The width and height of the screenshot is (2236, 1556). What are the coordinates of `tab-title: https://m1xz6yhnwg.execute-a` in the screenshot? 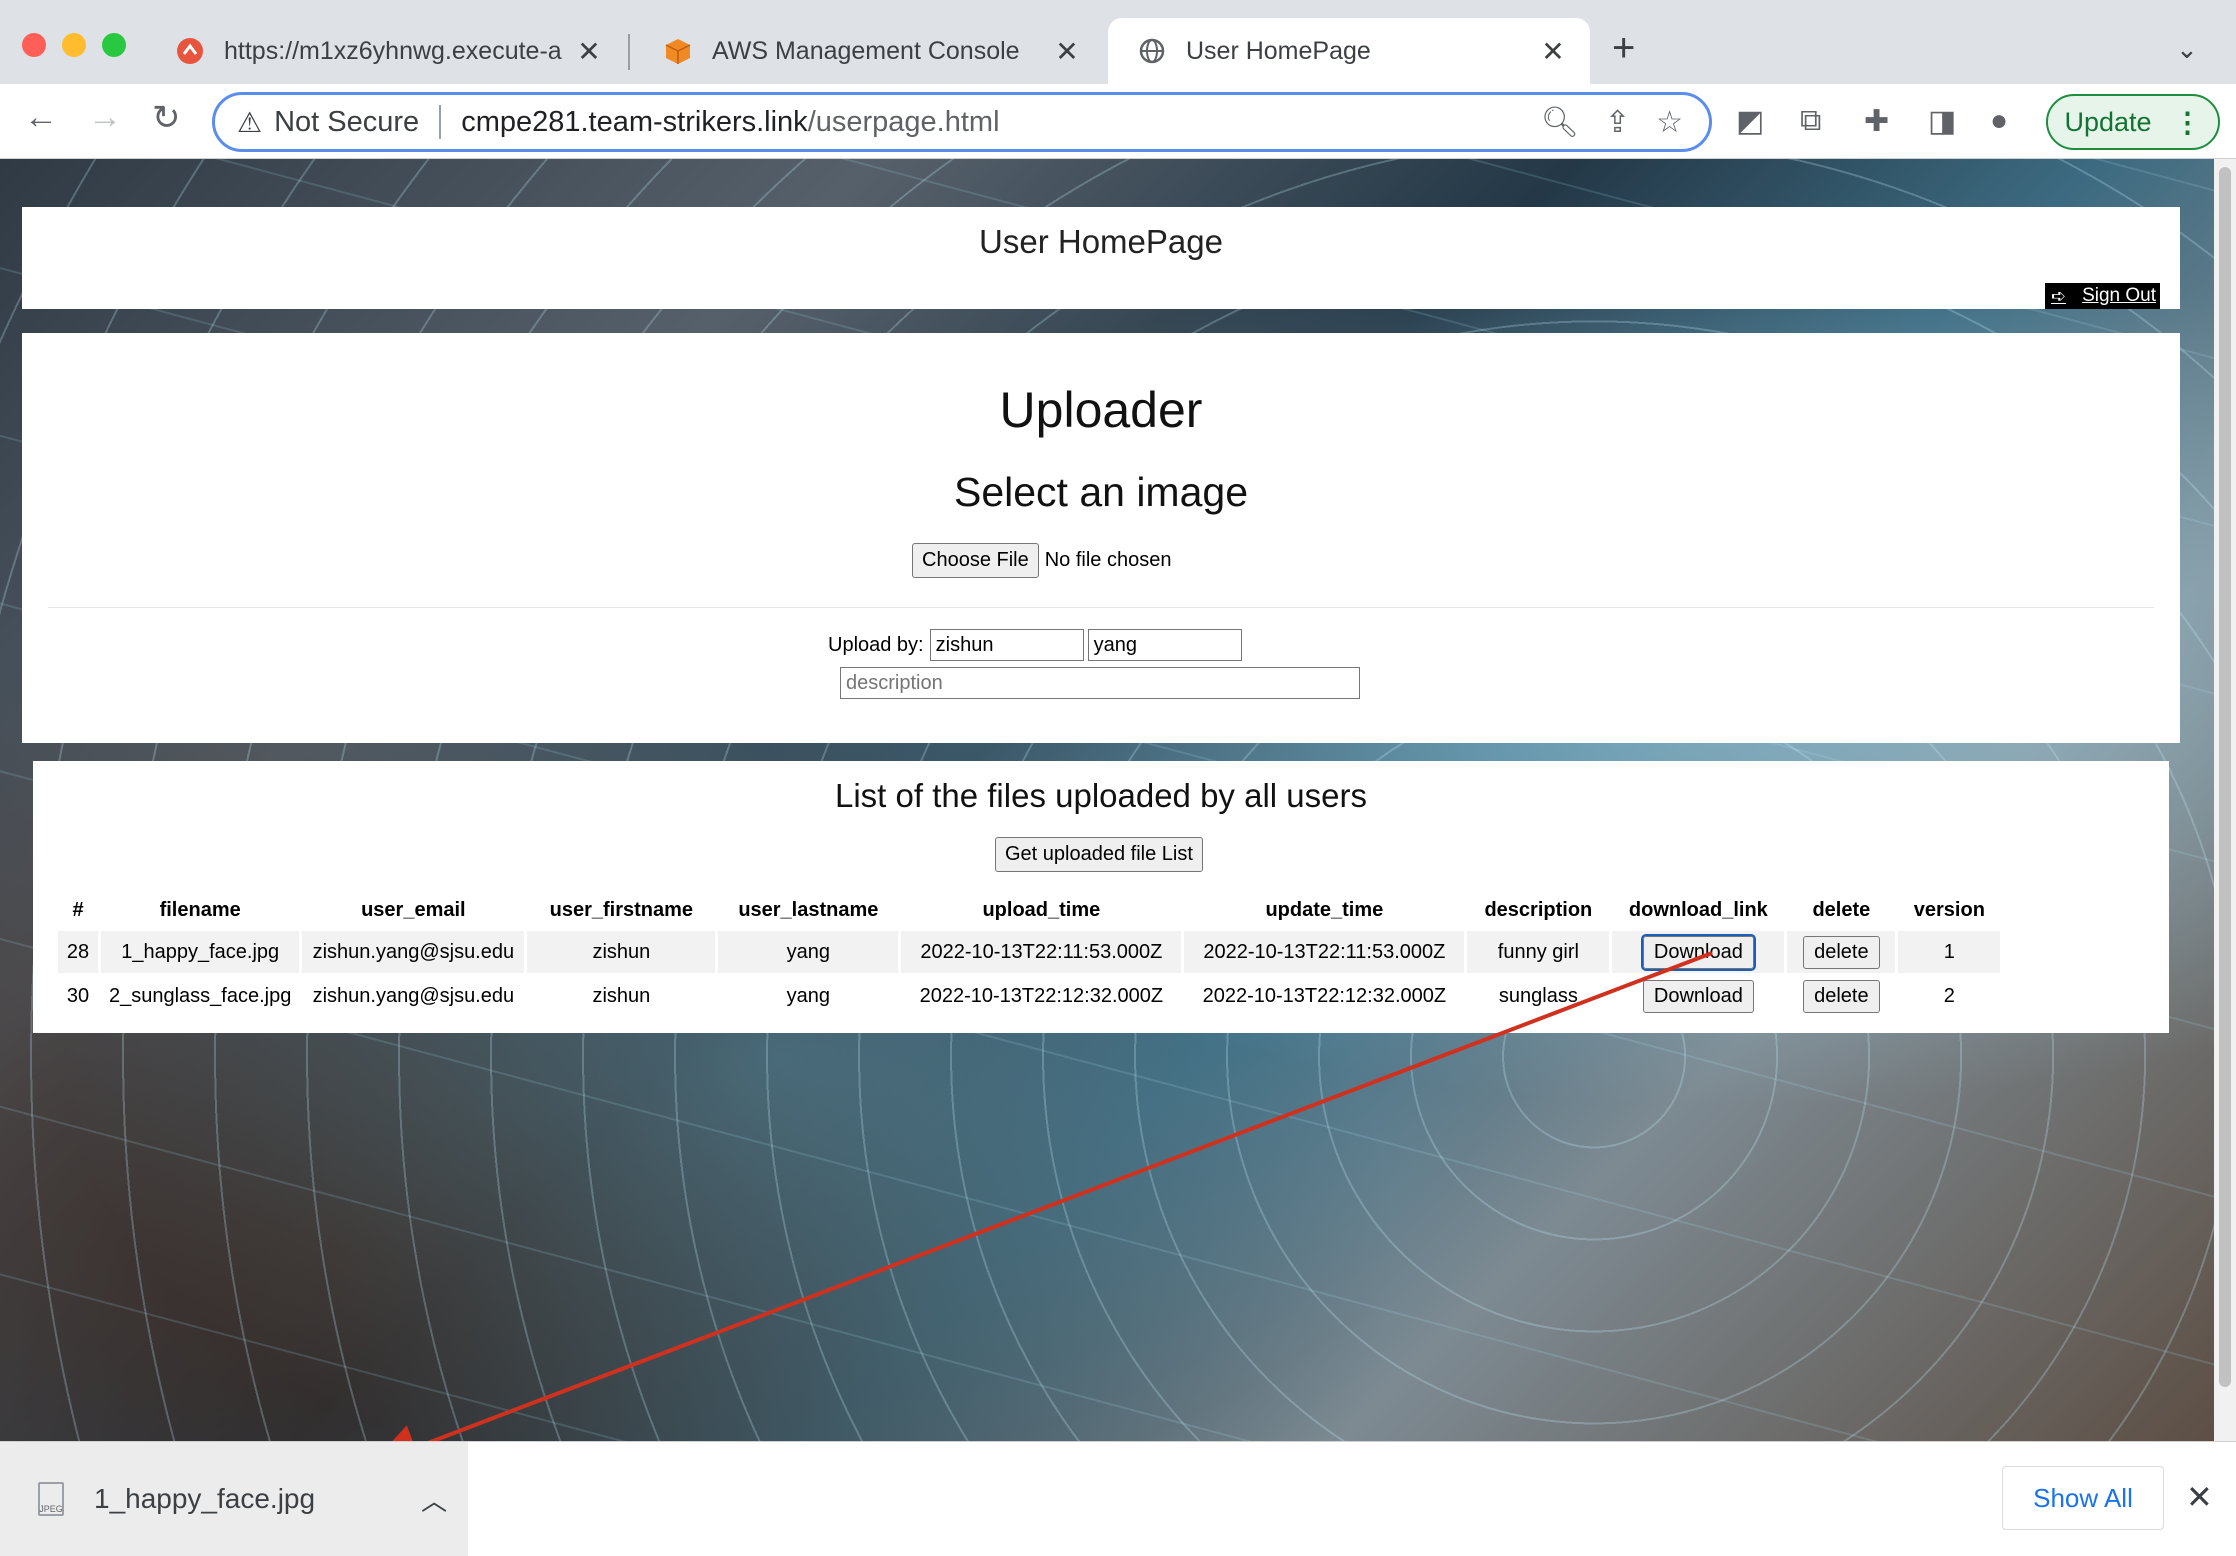 It's located at (393, 50).